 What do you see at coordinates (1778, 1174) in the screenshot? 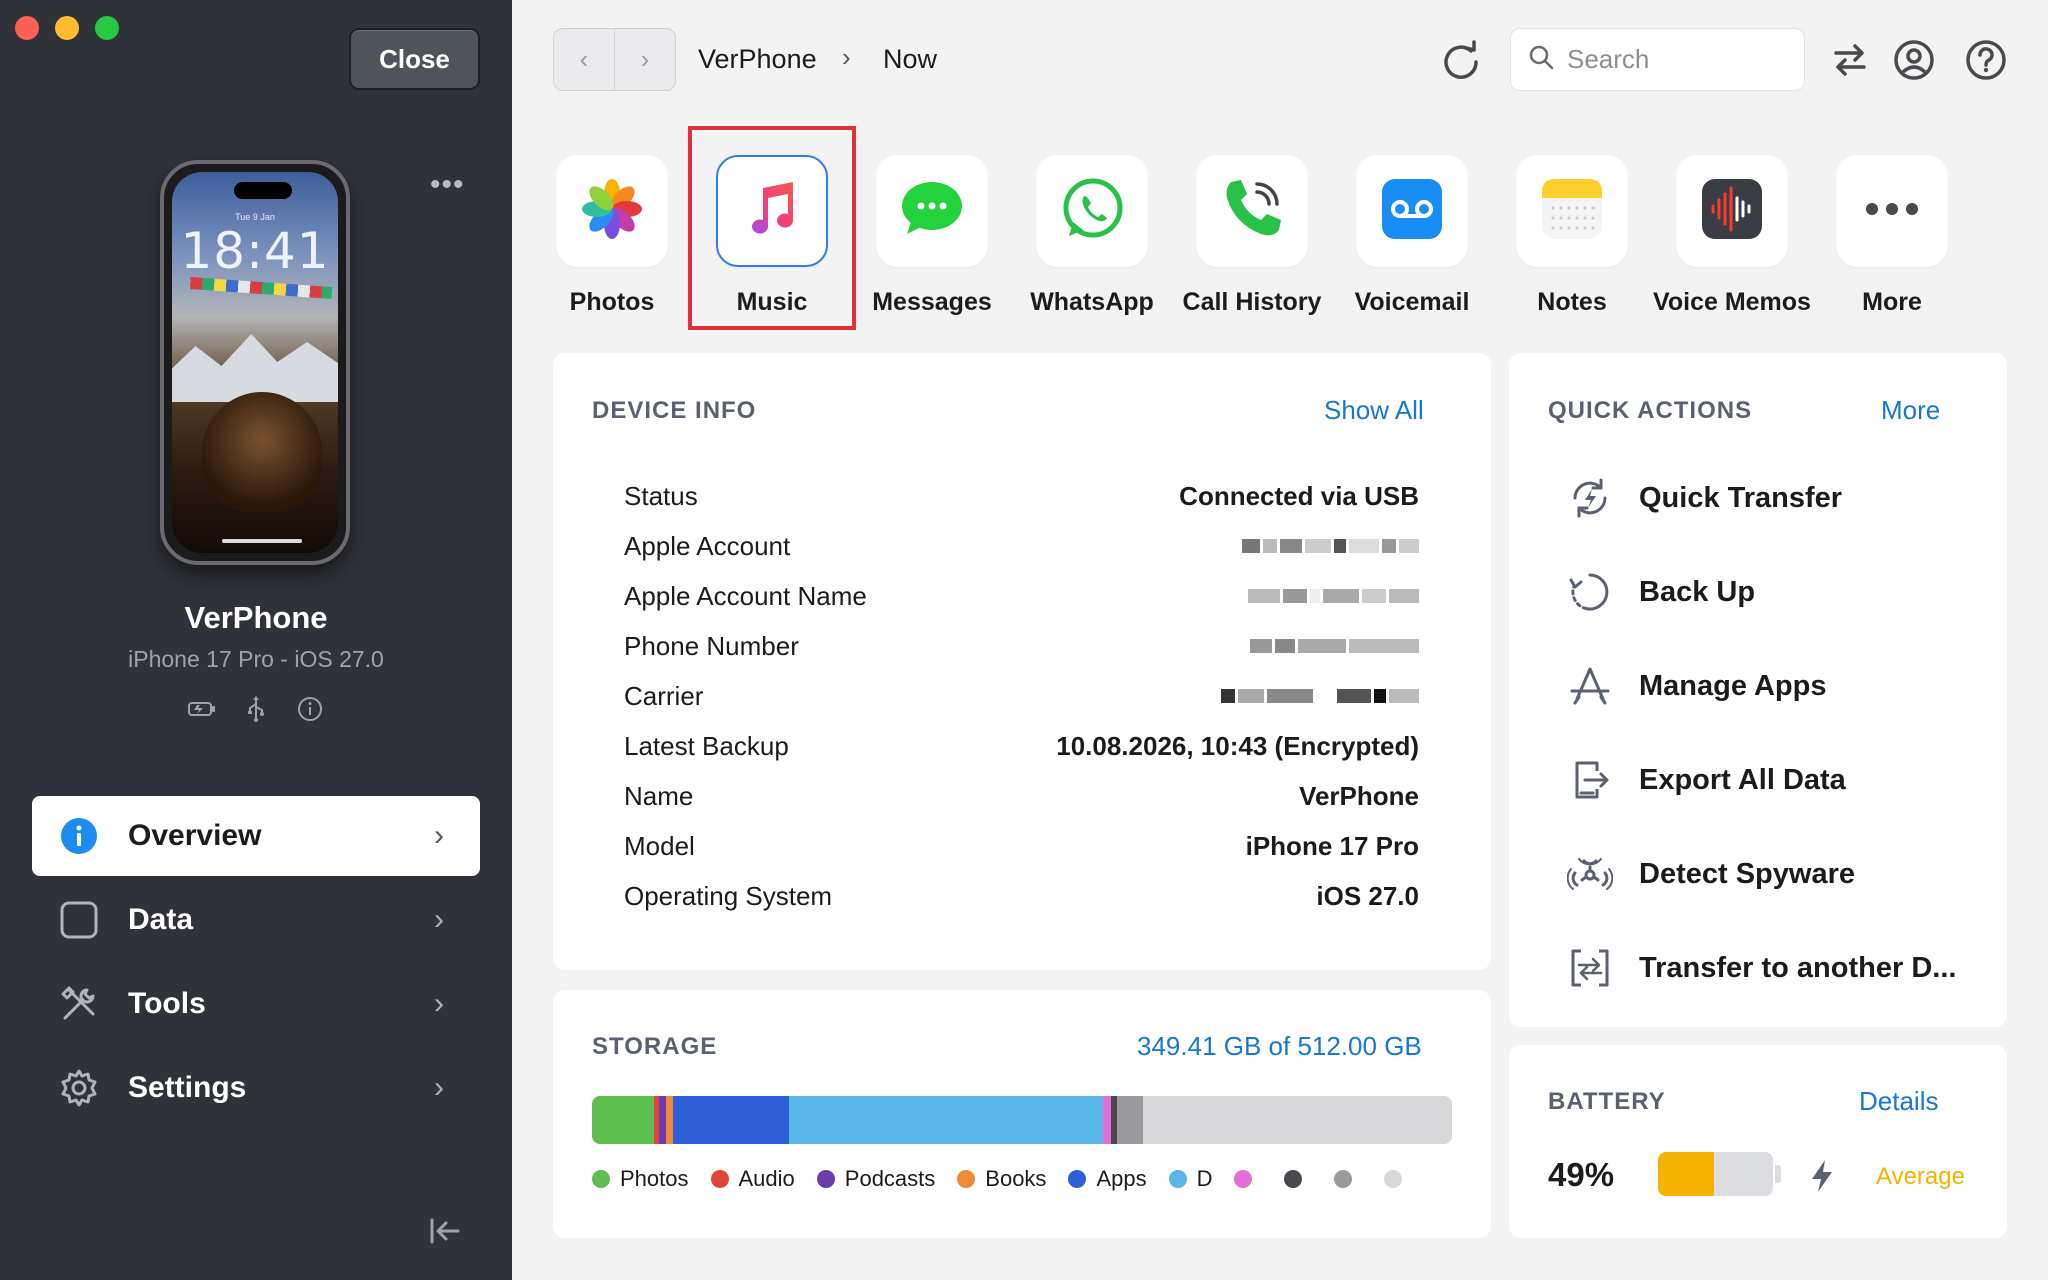
I see `battery-tip` at bounding box center [1778, 1174].